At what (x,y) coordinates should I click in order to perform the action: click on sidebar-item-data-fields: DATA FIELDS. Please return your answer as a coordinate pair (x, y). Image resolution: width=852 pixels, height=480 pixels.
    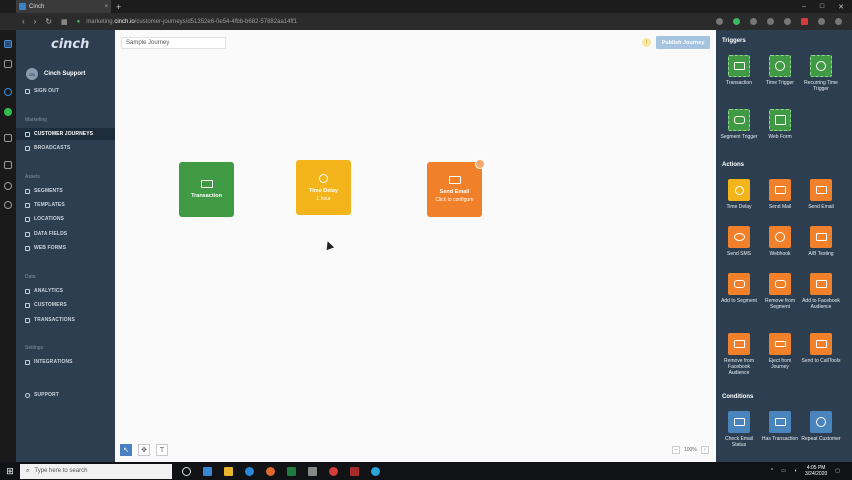
    Looking at the image, I should click on (65, 234).